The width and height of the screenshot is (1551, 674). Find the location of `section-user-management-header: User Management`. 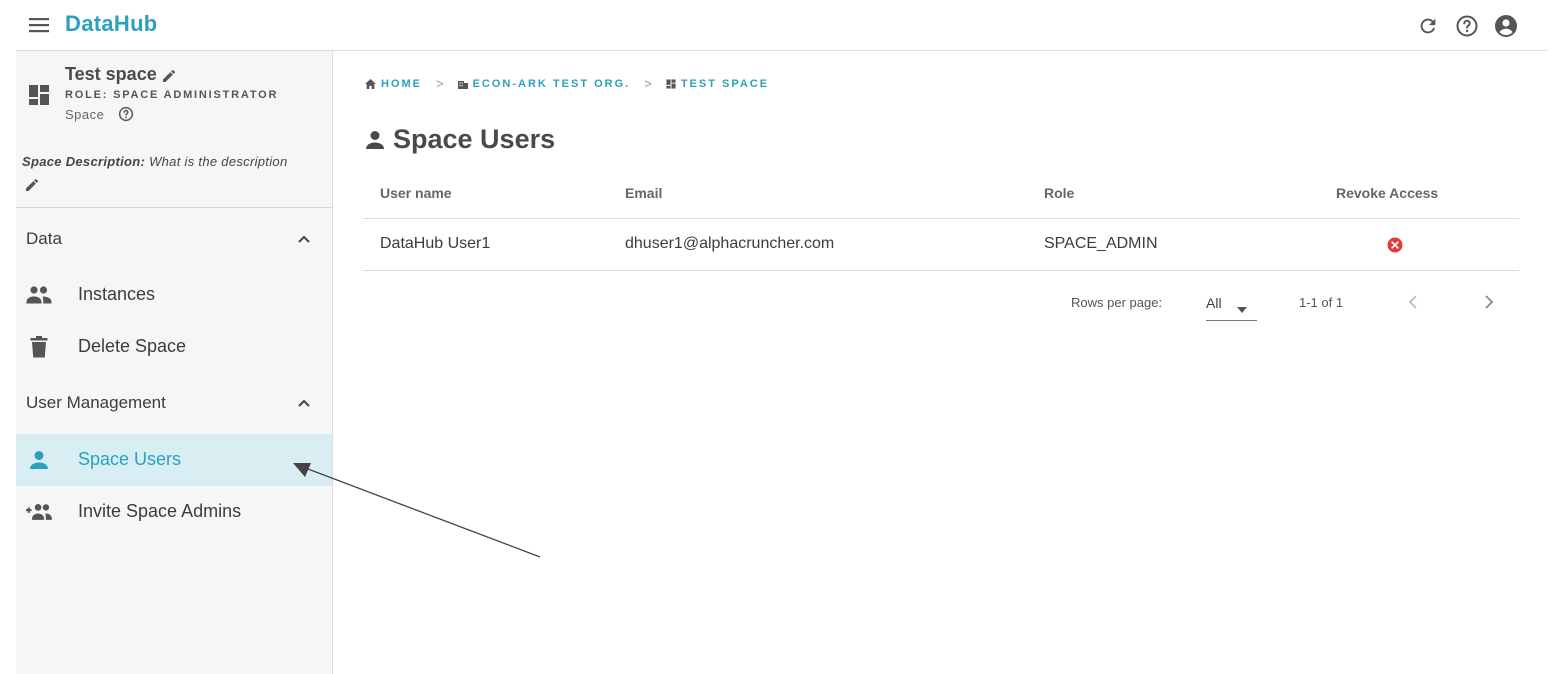

section-user-management-header: User Management is located at coordinates (174, 403).